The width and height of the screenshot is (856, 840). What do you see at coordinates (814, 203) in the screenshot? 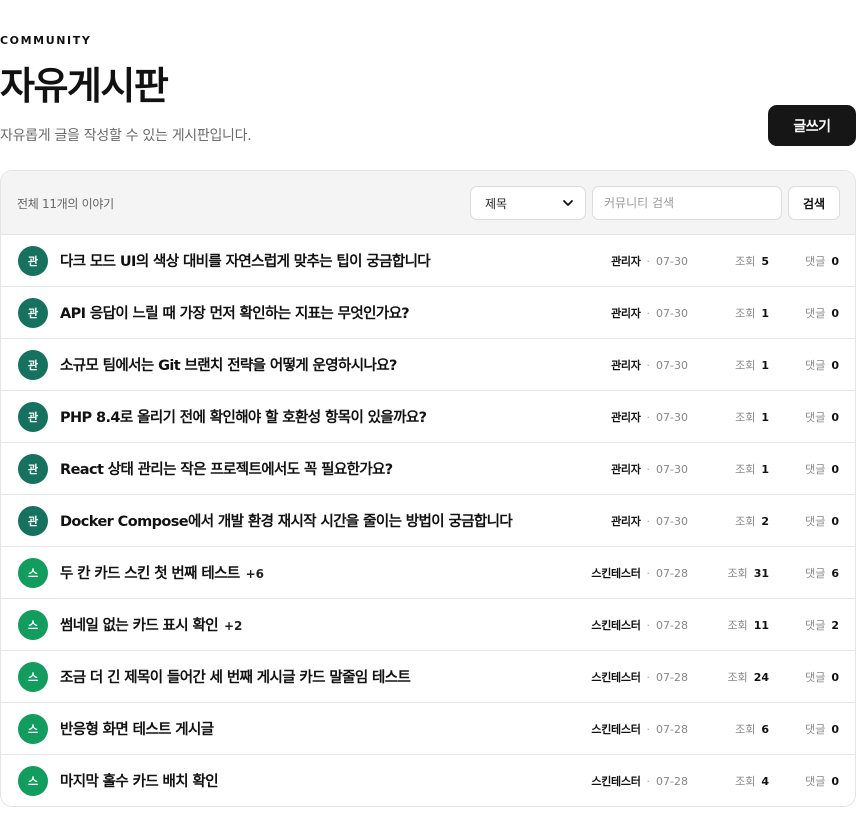
I see `search-button: 검색` at bounding box center [814, 203].